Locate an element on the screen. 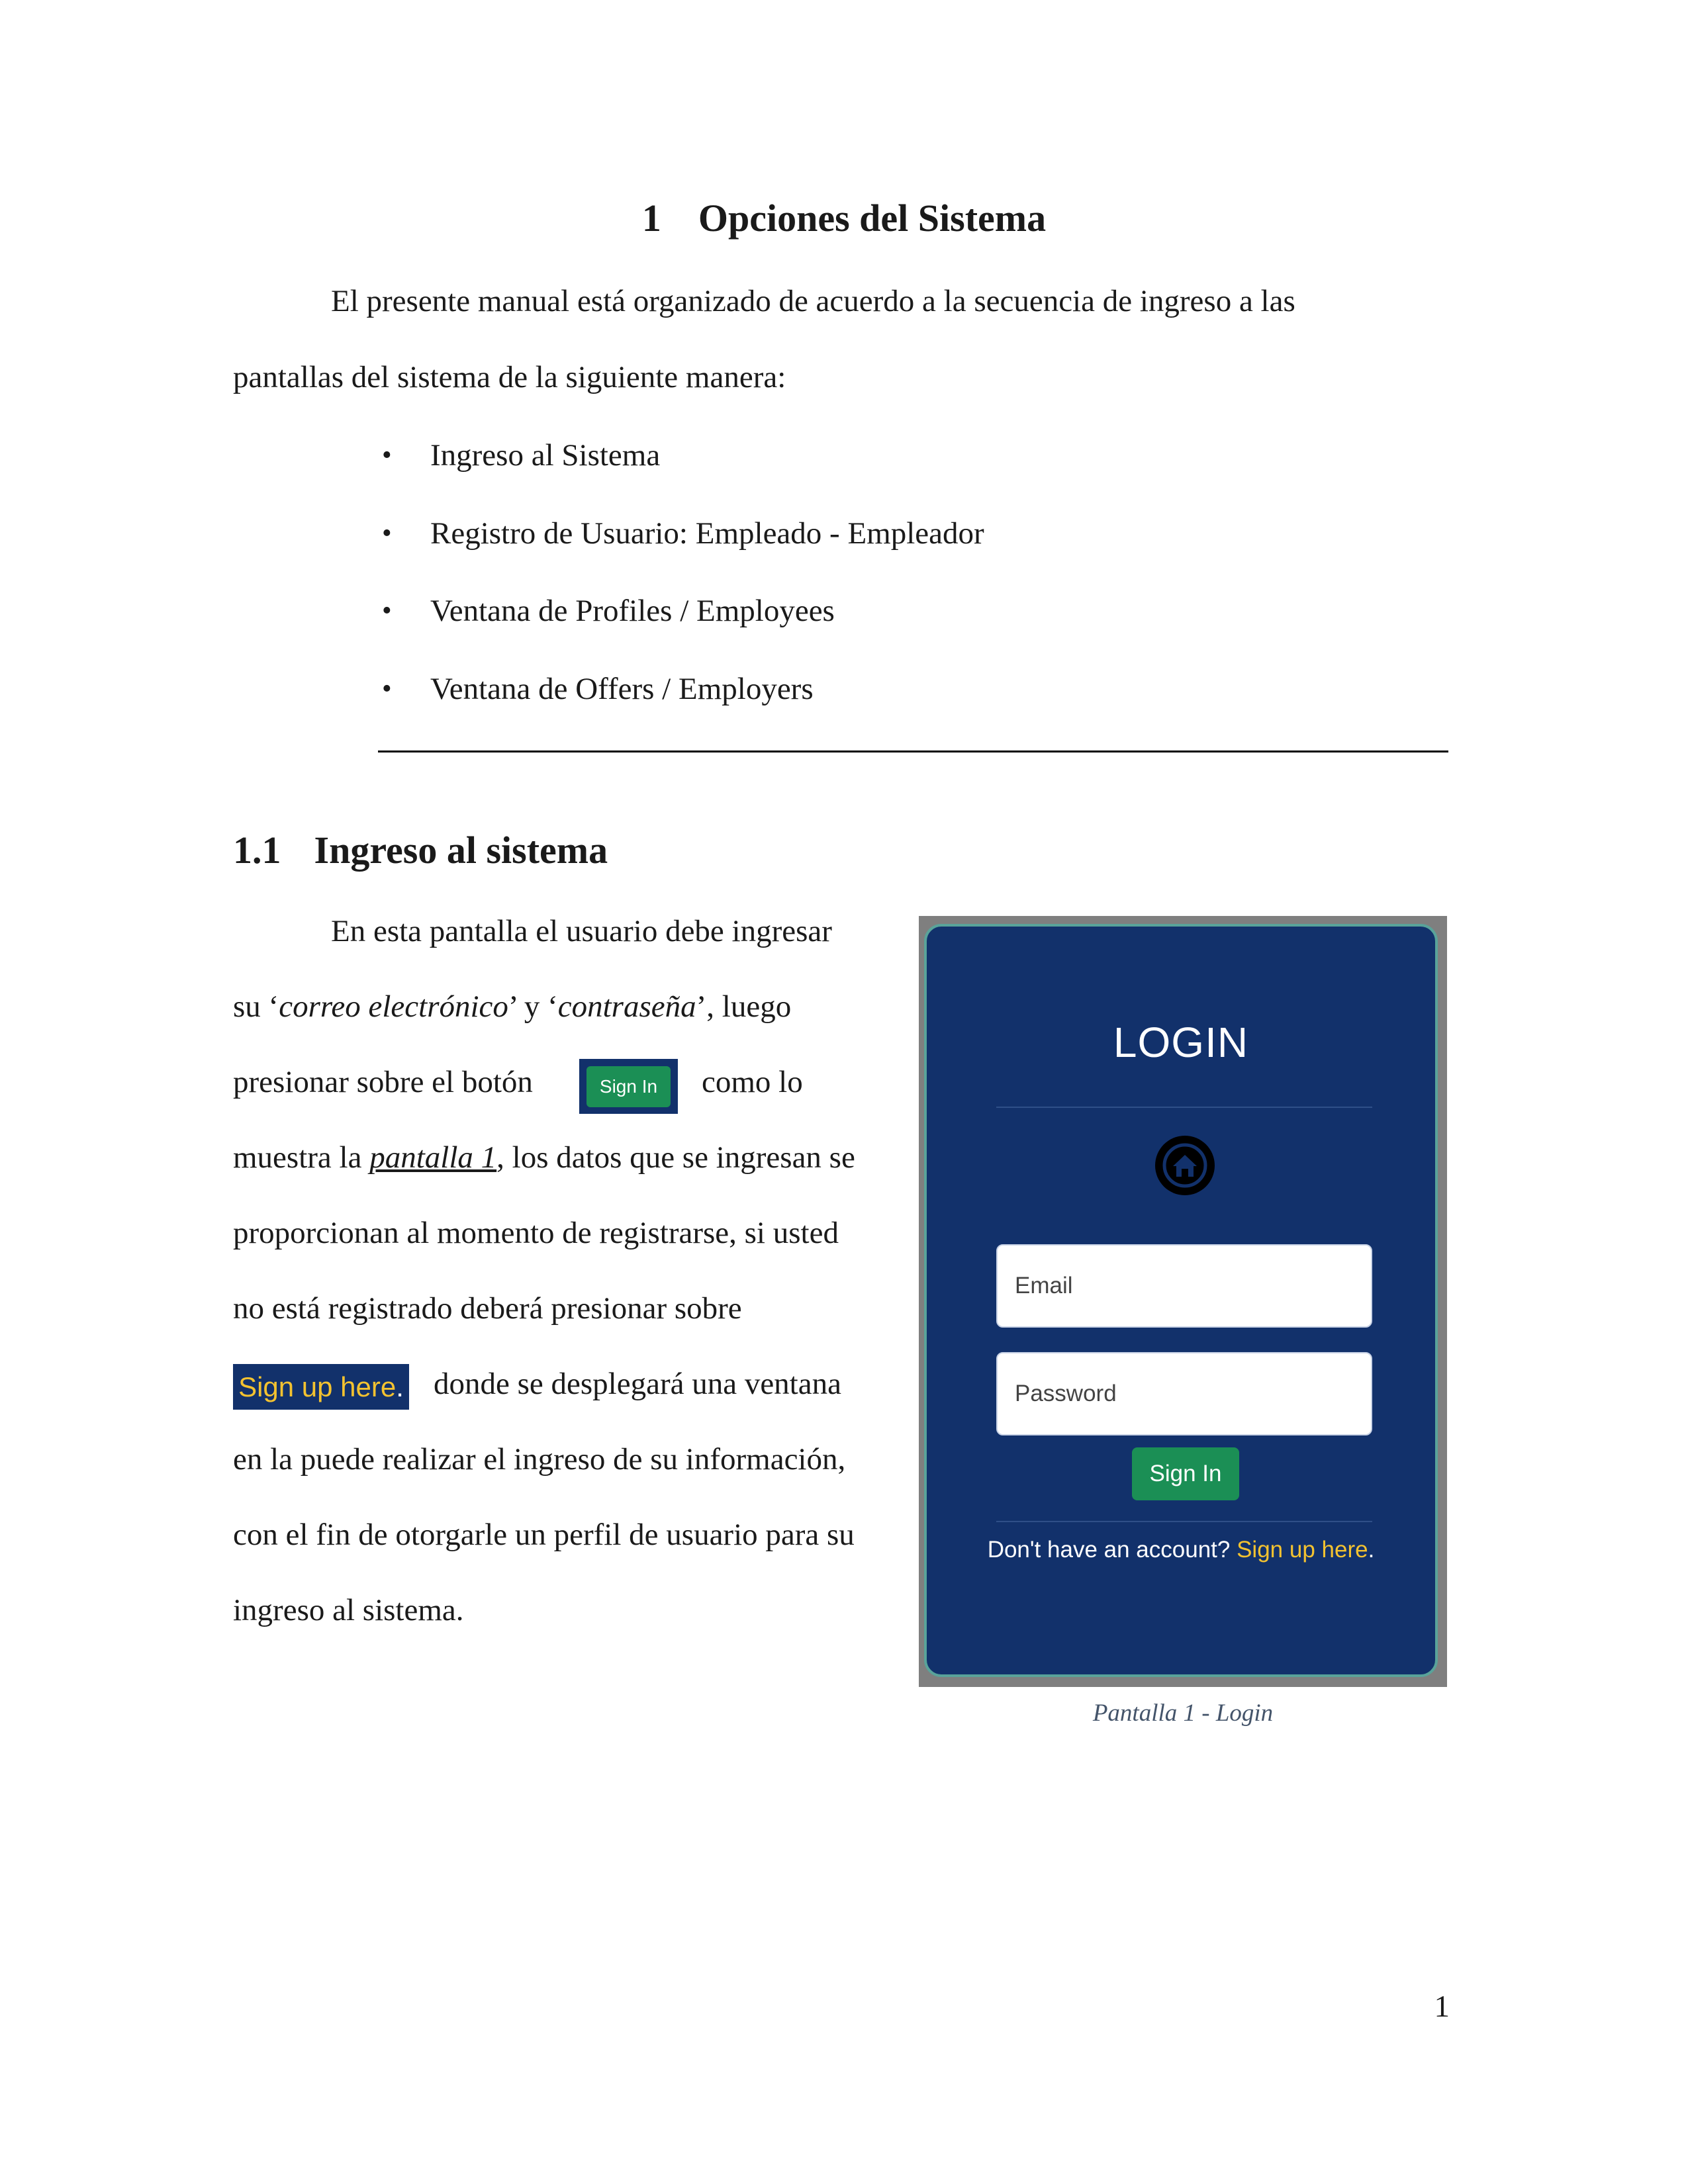 This screenshot has width=1688, height=2184. inline-signin-image: Sign In is located at coordinates (628, 1086).